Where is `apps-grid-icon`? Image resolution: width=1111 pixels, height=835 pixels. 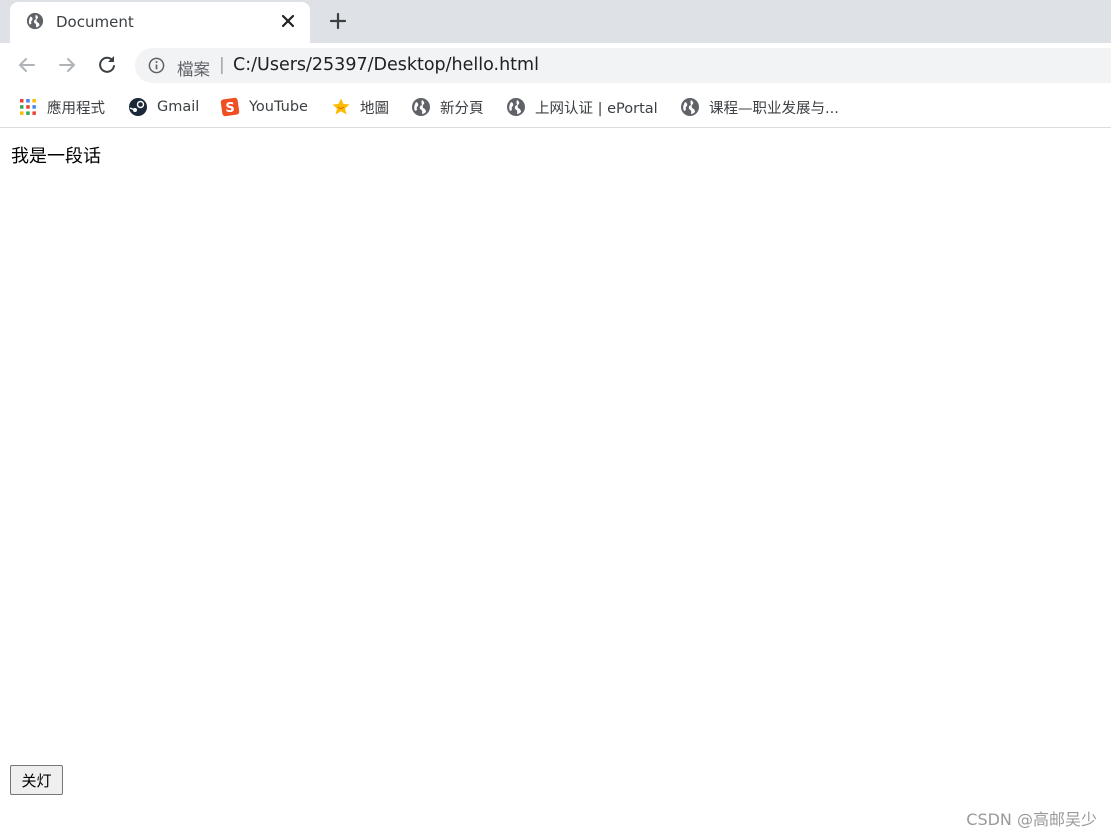
apps-grid-icon is located at coordinates (28, 107).